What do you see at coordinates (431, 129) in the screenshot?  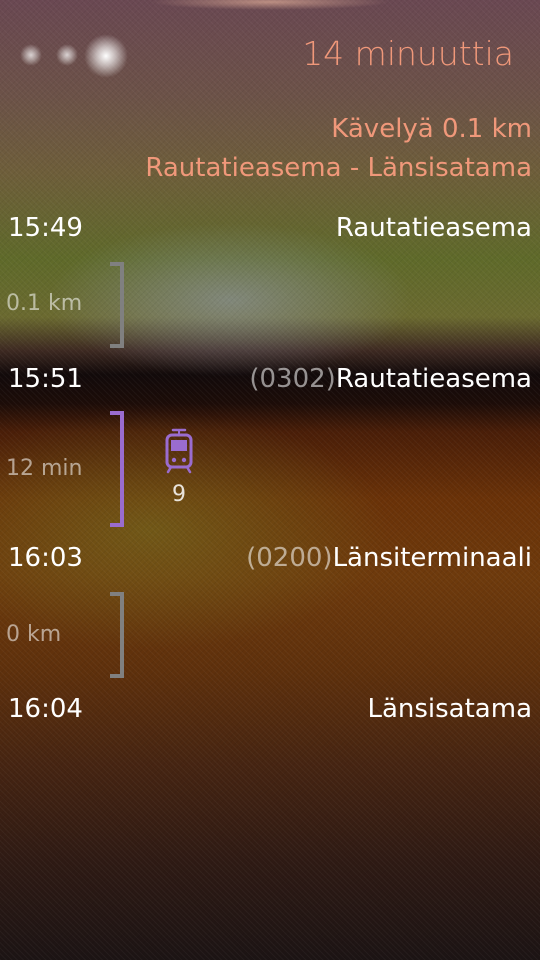 I see `walk-summary: Kävelyä 0.1 km` at bounding box center [431, 129].